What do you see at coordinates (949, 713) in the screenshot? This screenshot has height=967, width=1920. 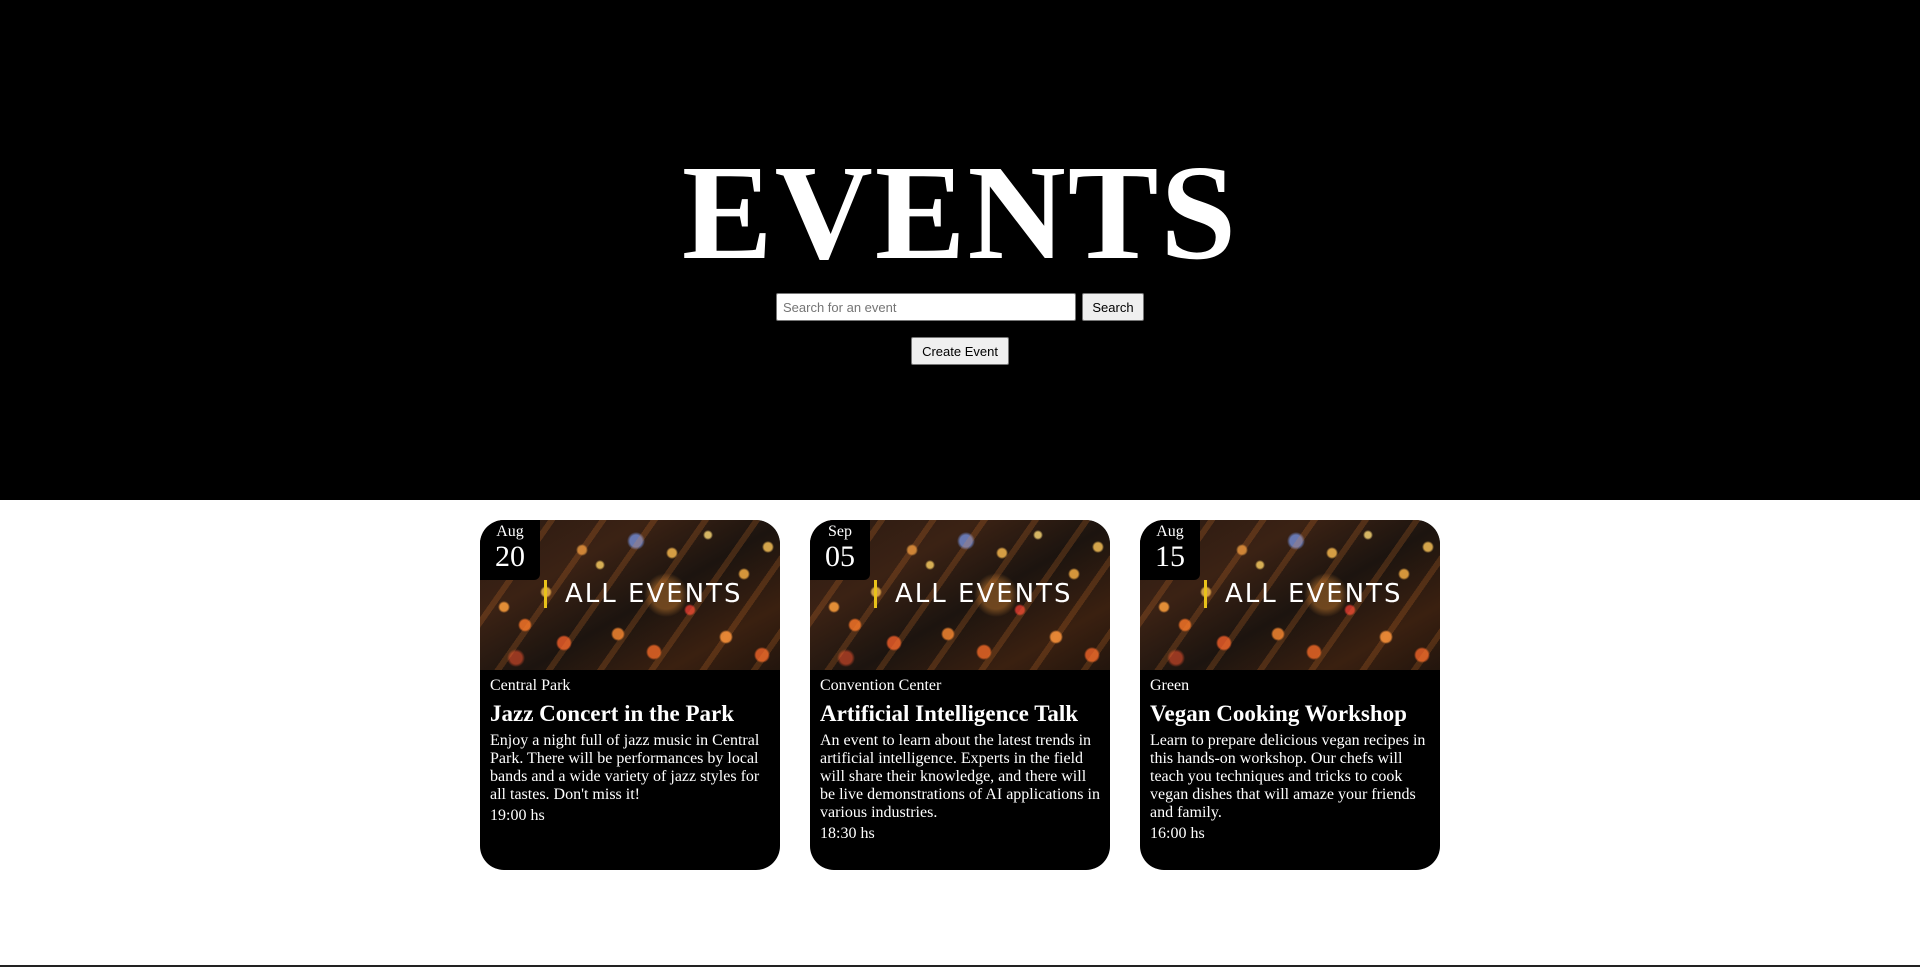 I see `event-title: Artificial Intelligence Talk` at bounding box center [949, 713].